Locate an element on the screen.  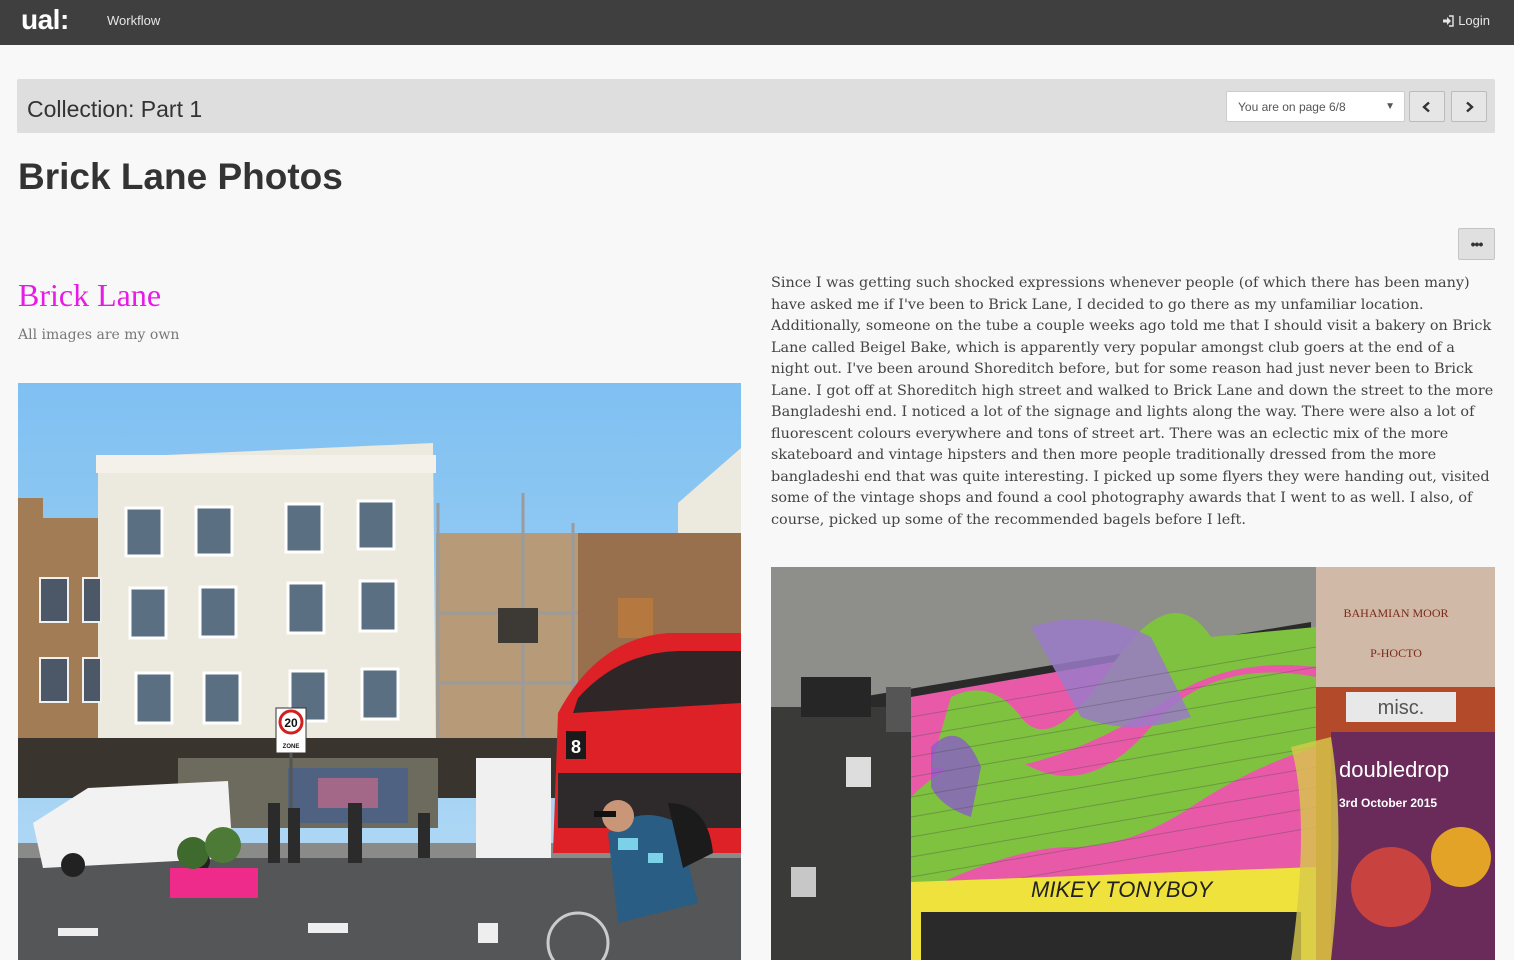
previous-page-button is located at coordinates (1427, 106).